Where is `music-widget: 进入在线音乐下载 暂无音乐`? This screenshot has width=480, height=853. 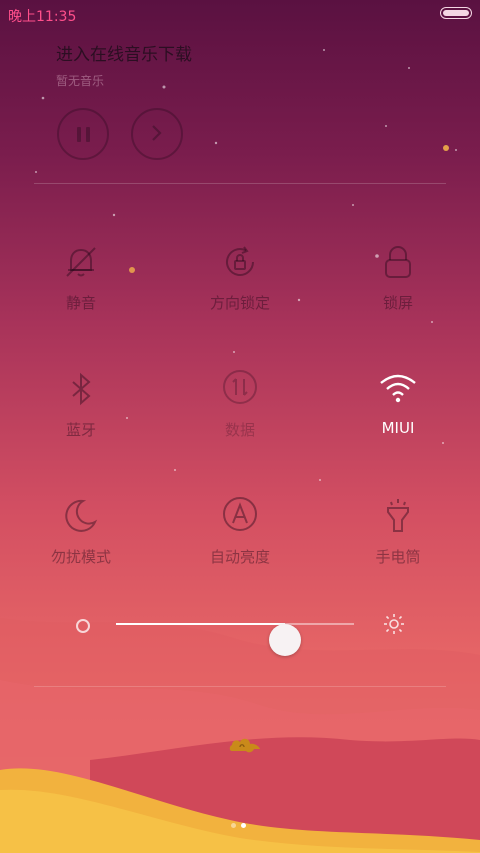 music-widget: 进入在线音乐下载 暂无音乐 is located at coordinates (246, 64).